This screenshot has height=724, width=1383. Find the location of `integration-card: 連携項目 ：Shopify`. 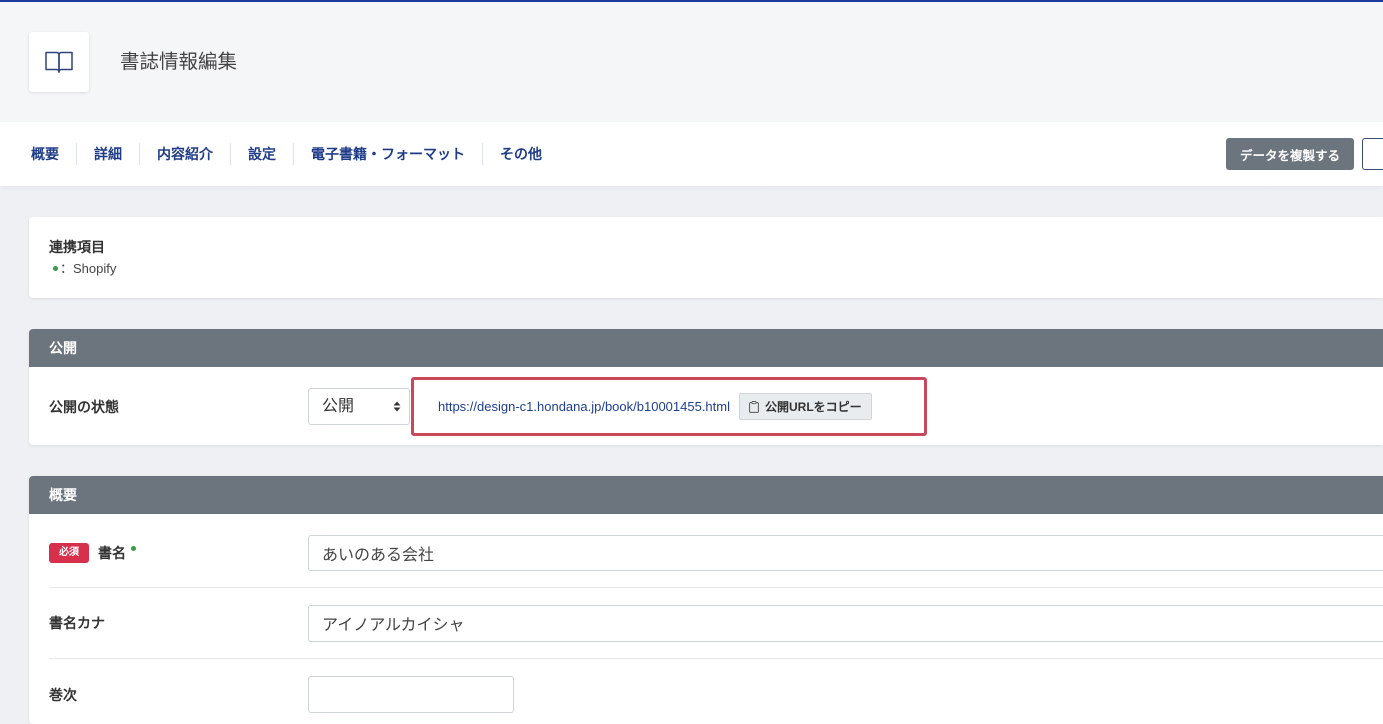

integration-card: 連携項目 ：Shopify is located at coordinates (706, 257).